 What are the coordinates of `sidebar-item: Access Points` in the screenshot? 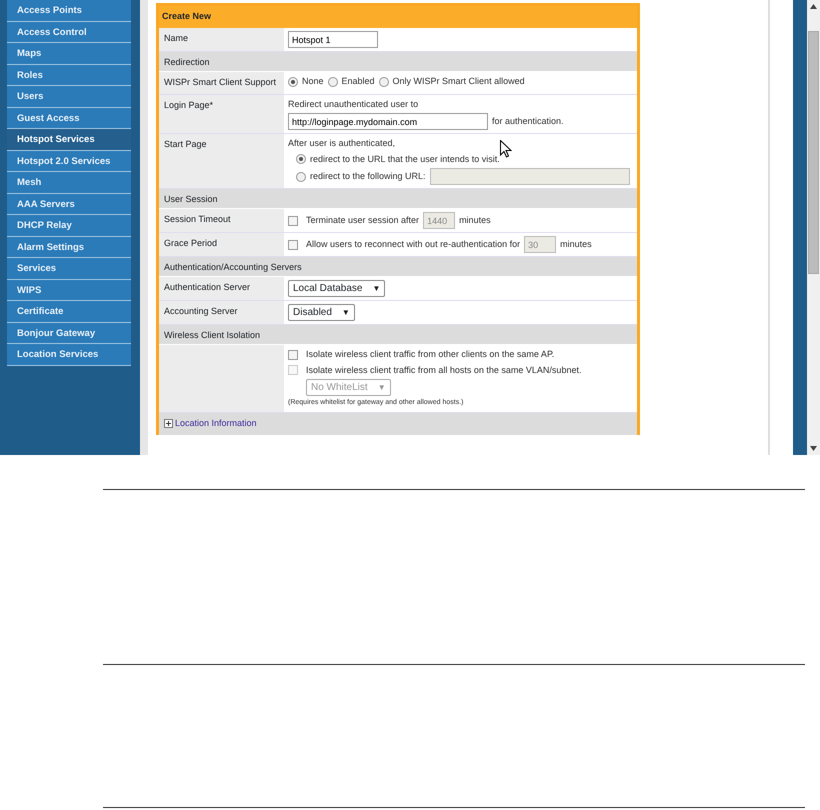 It's located at (69, 11).